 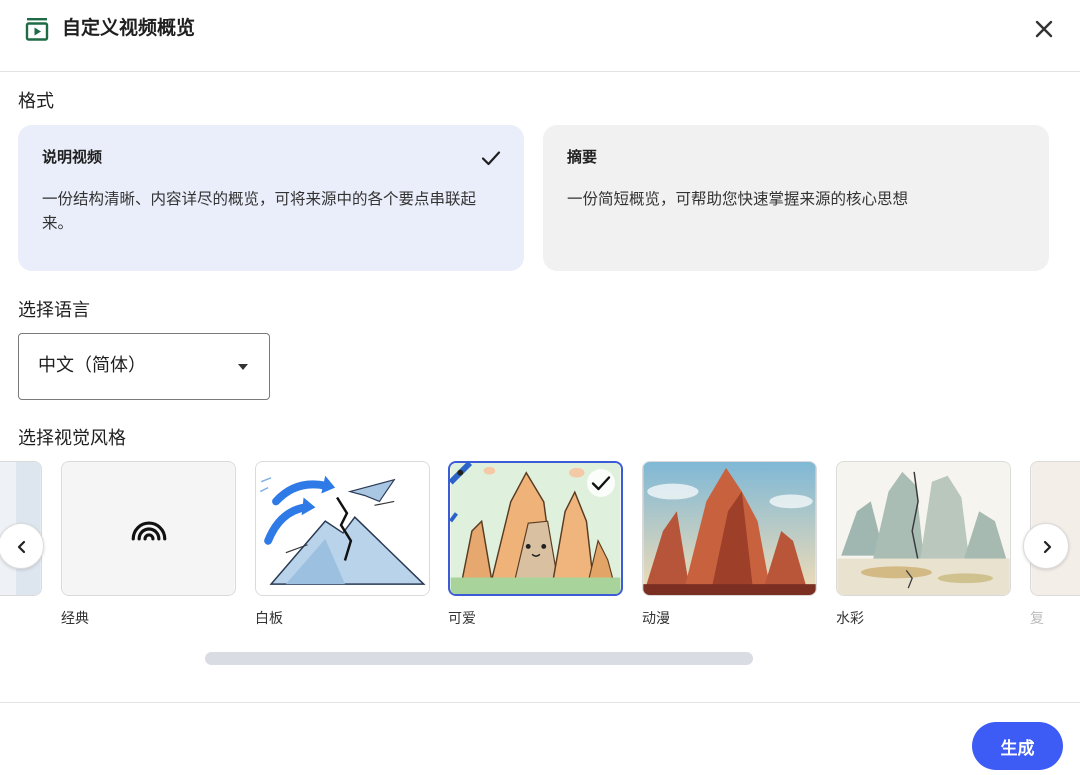 What do you see at coordinates (269, 619) in the screenshot?
I see `style-option-label: 白板` at bounding box center [269, 619].